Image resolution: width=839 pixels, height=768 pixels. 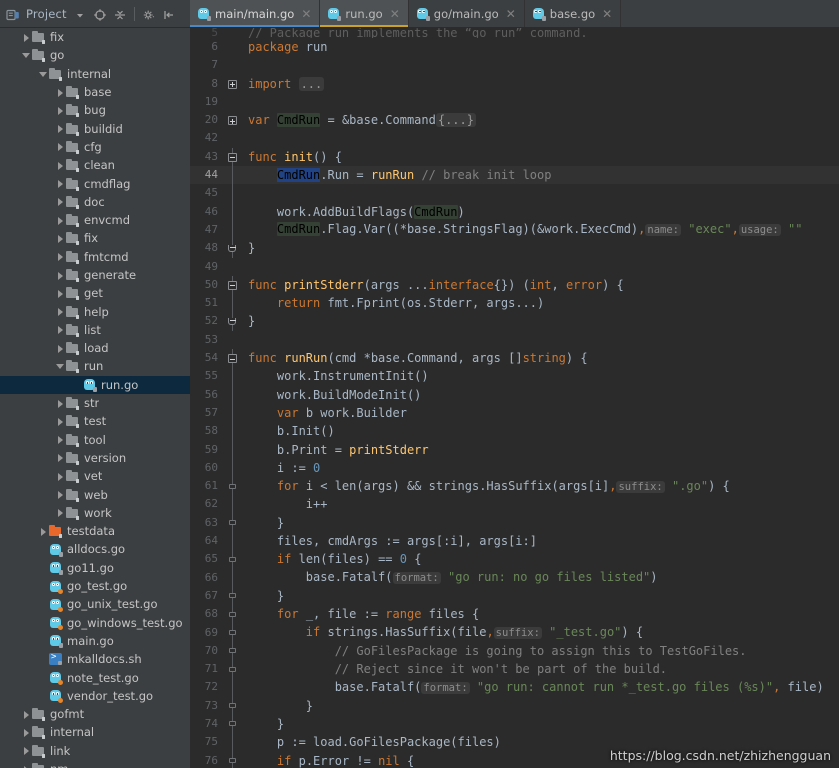 What do you see at coordinates (95, 348) in the screenshot?
I see `tree-item-load: load` at bounding box center [95, 348].